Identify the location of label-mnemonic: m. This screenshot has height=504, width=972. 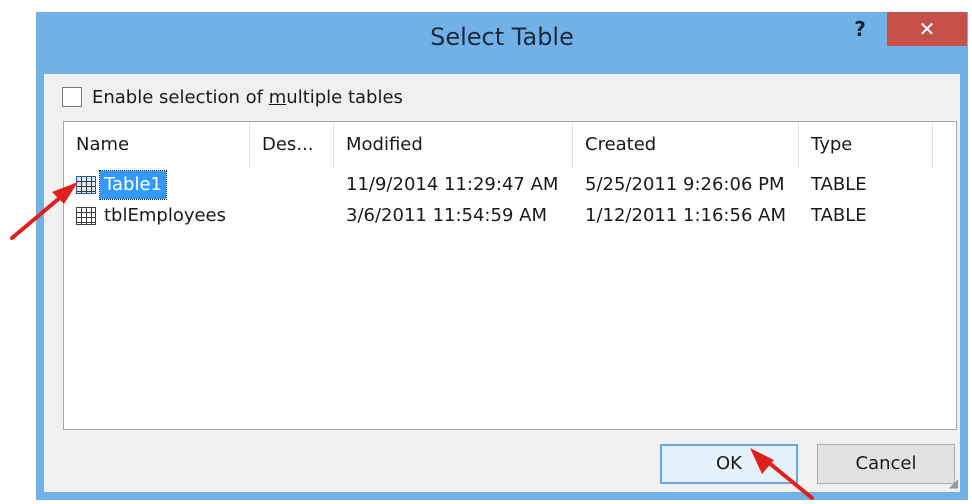
(277, 97).